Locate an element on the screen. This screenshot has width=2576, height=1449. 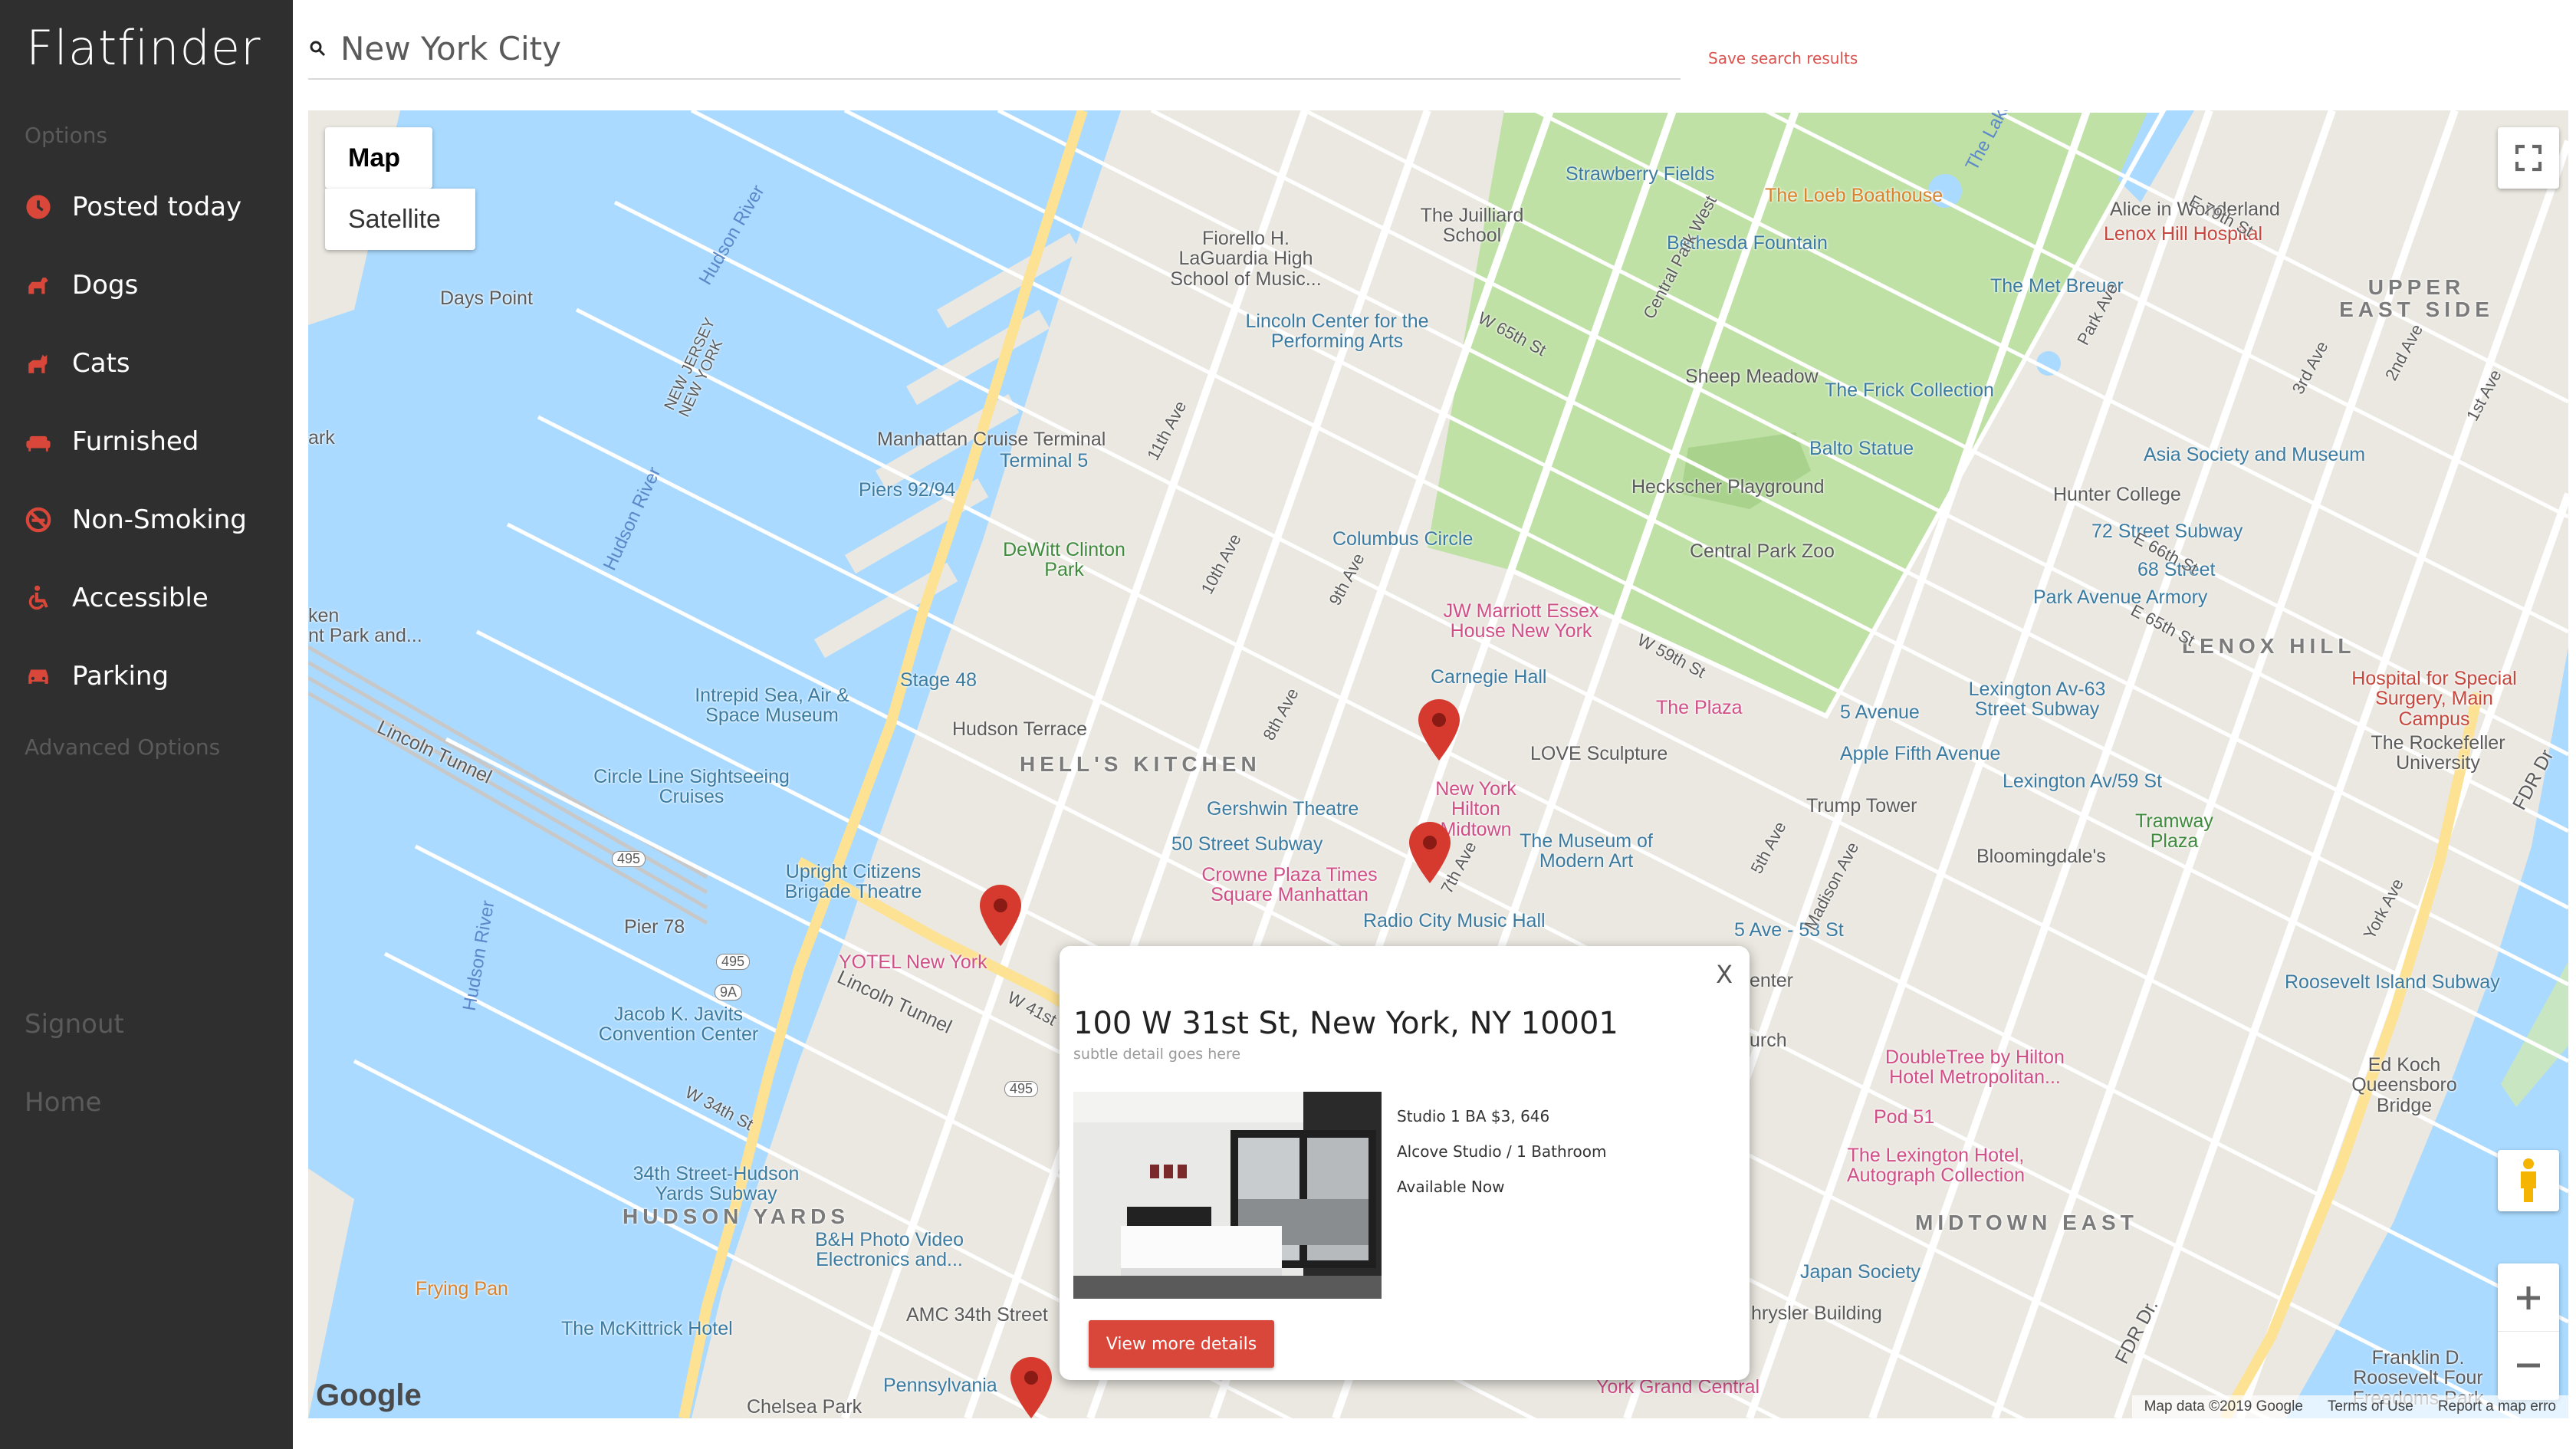
signout-link: Signout is located at coordinates (75, 1024).